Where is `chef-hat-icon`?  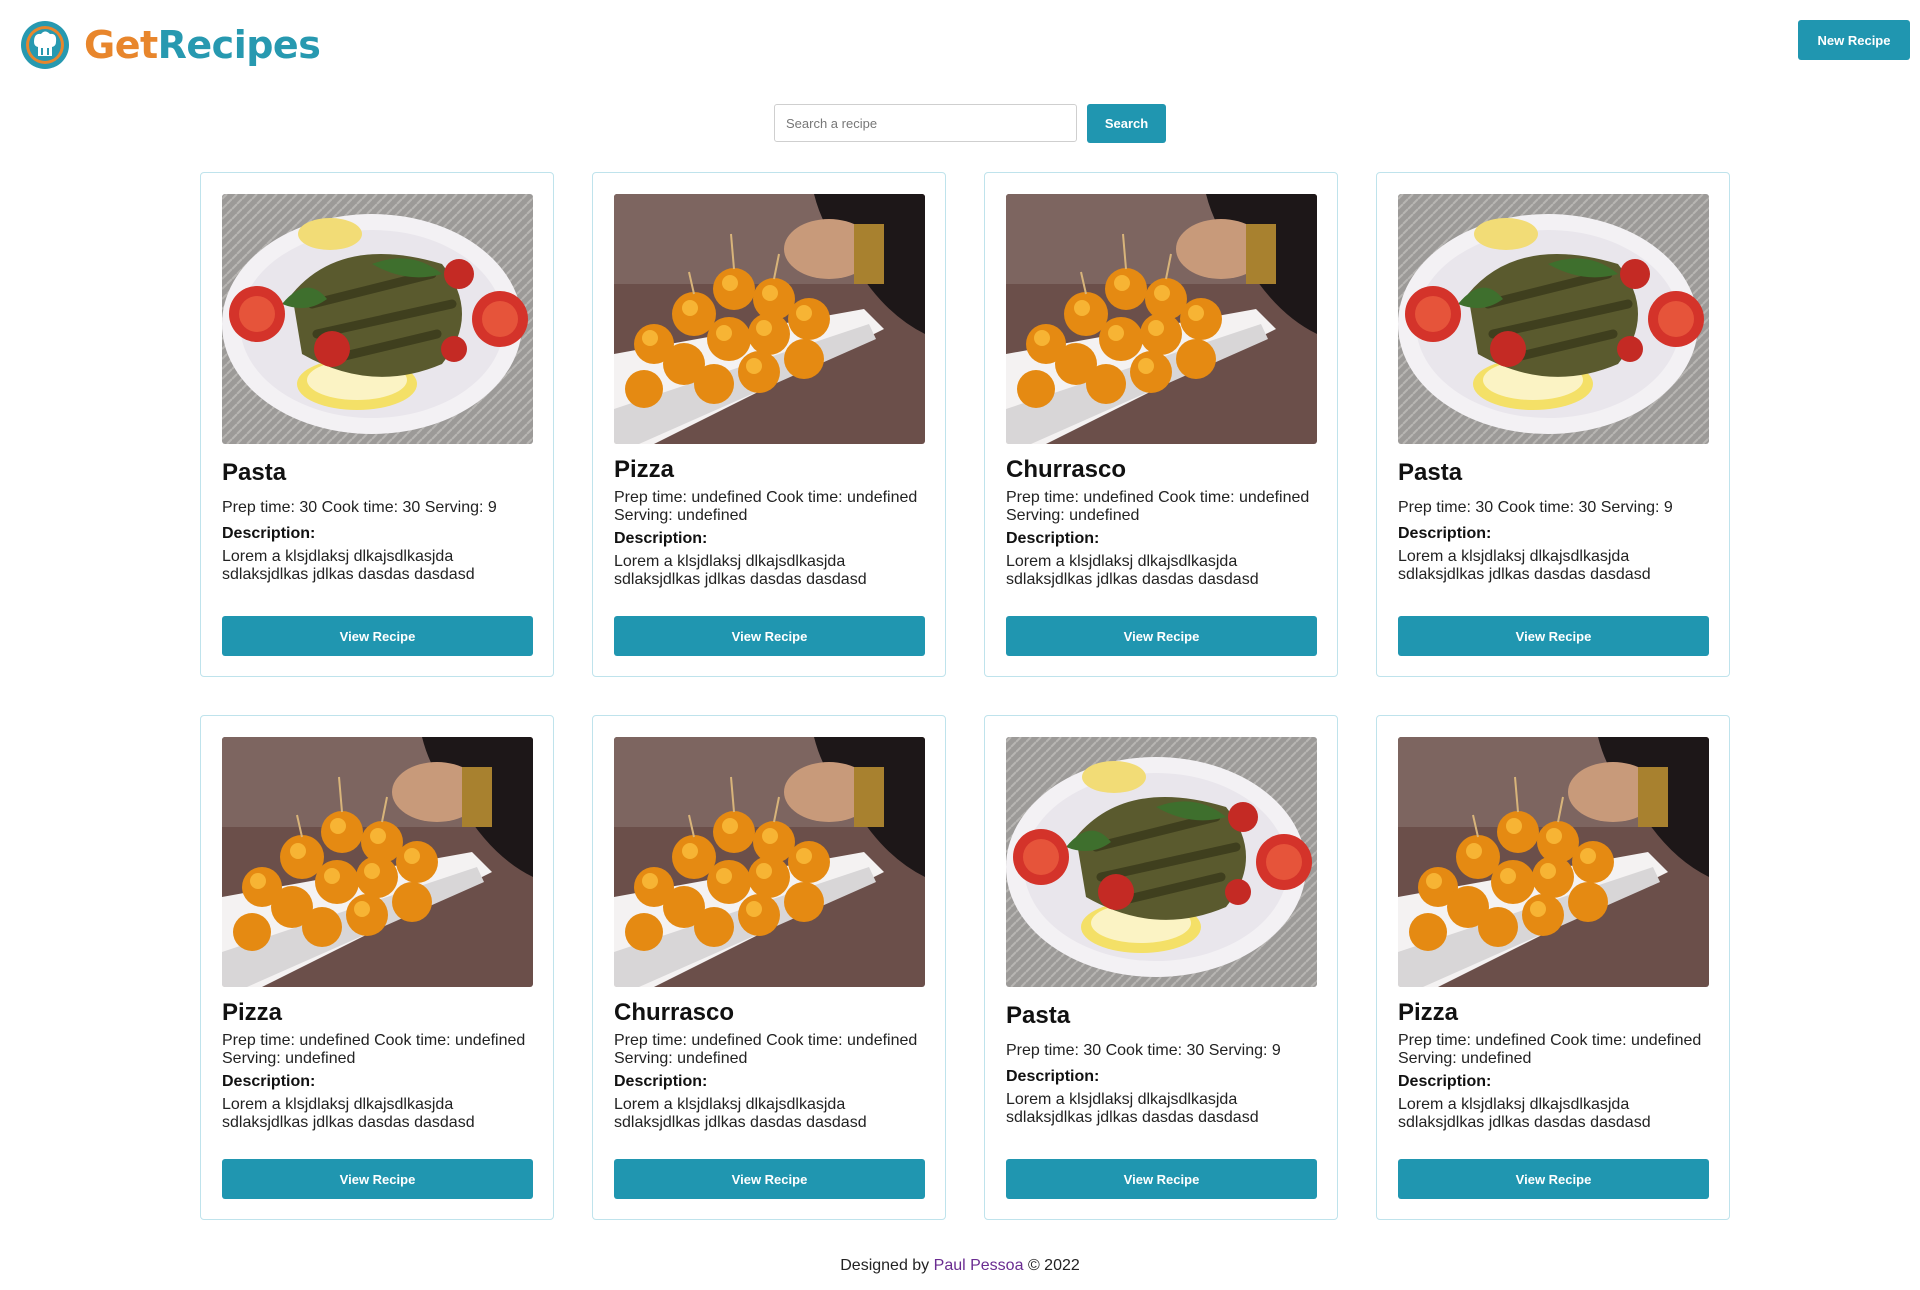 chef-hat-icon is located at coordinates (45, 45).